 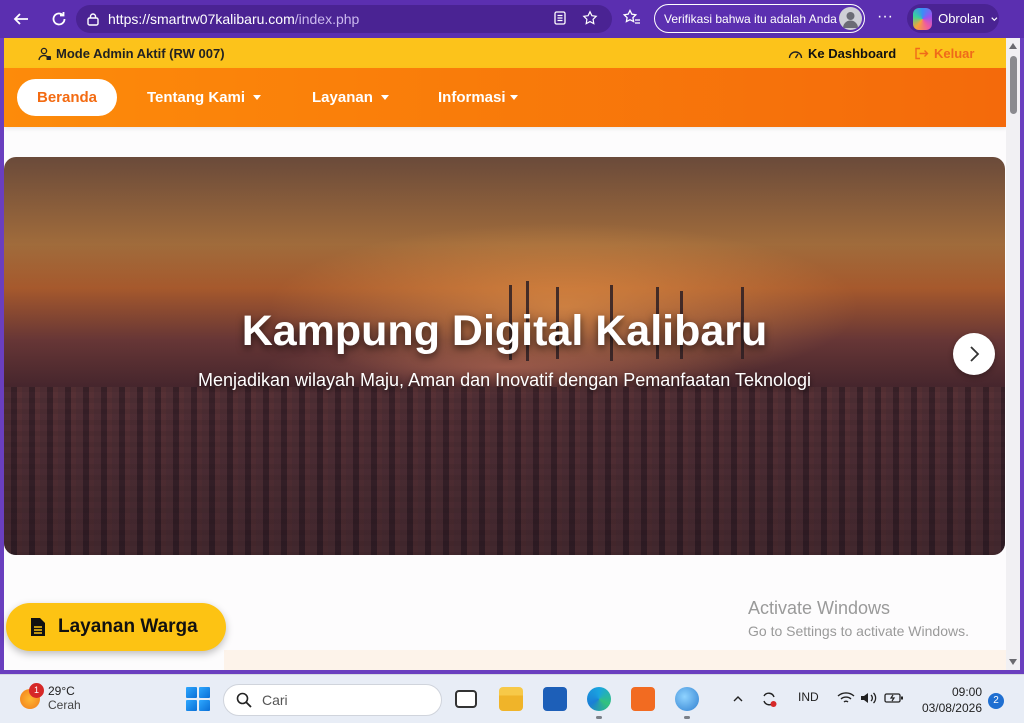 What do you see at coordinates (923, 18) in the screenshot?
I see `copilot-logo-icon` at bounding box center [923, 18].